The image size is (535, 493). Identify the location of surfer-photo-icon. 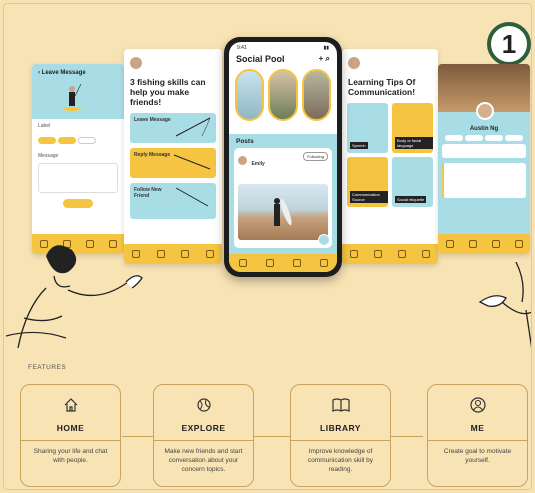
(283, 212).